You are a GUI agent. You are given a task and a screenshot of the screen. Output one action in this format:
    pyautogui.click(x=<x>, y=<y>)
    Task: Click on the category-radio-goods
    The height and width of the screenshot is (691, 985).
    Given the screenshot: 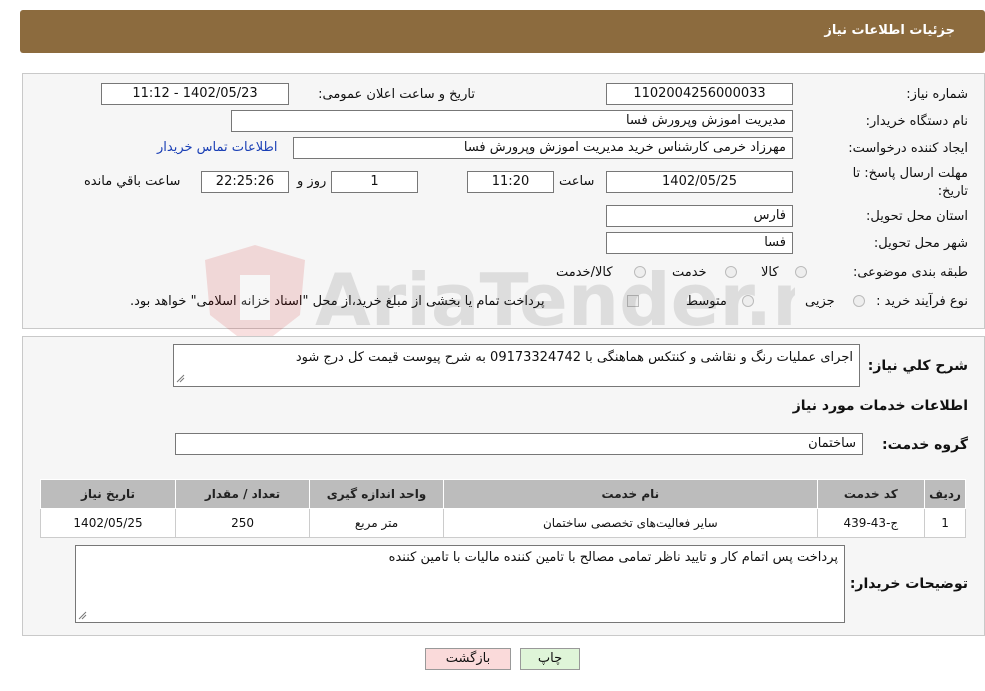 What is the action you would take?
    pyautogui.click(x=801, y=272)
    